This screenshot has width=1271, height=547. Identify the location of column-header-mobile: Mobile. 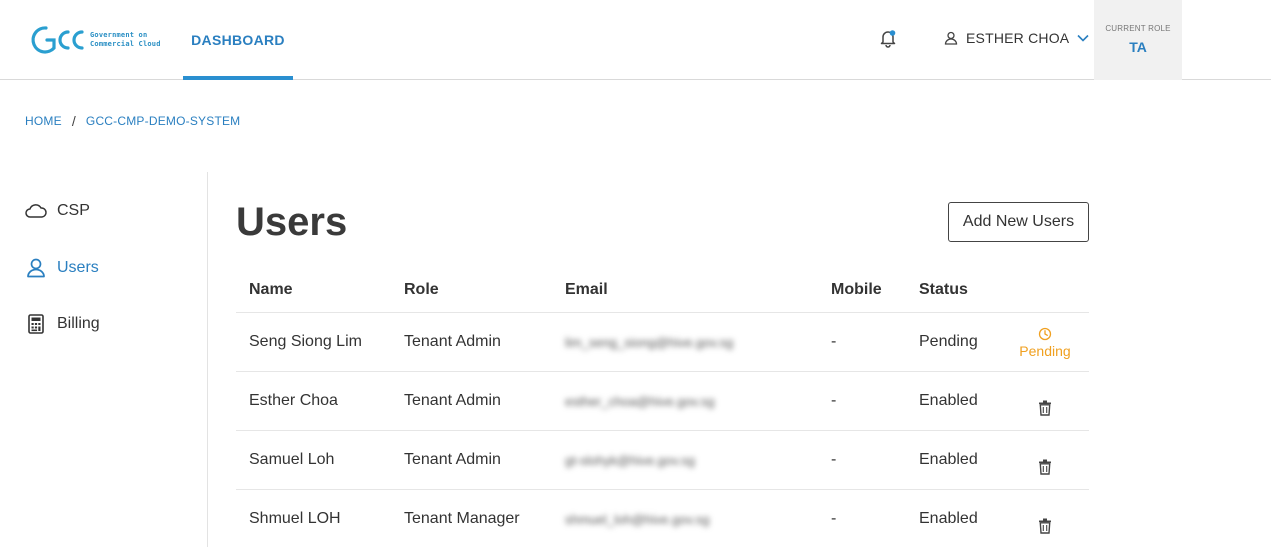
(856, 290).